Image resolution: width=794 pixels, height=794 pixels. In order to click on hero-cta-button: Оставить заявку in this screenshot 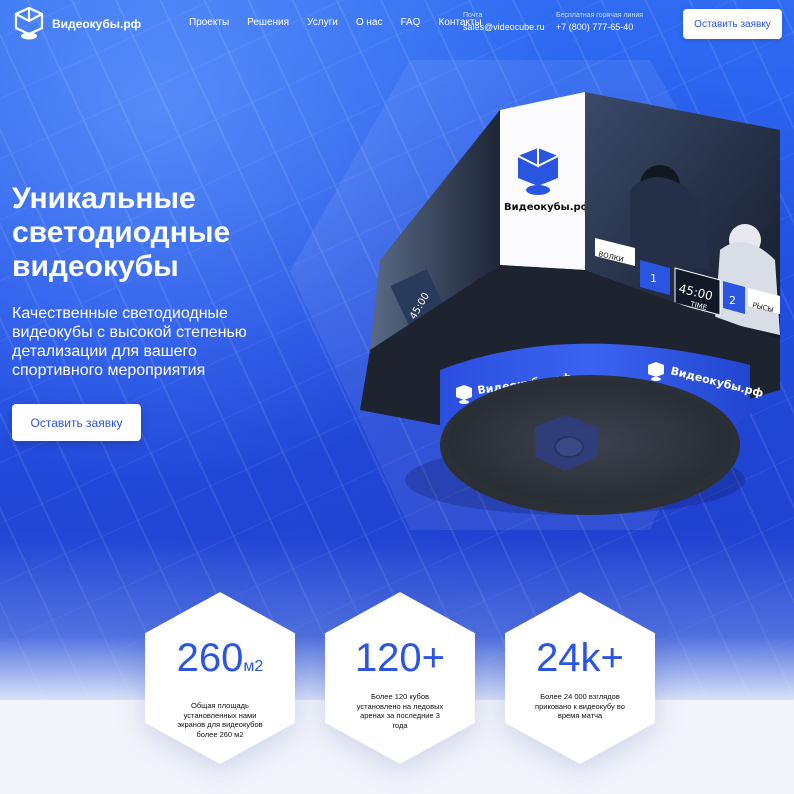, I will do `click(76, 422)`.